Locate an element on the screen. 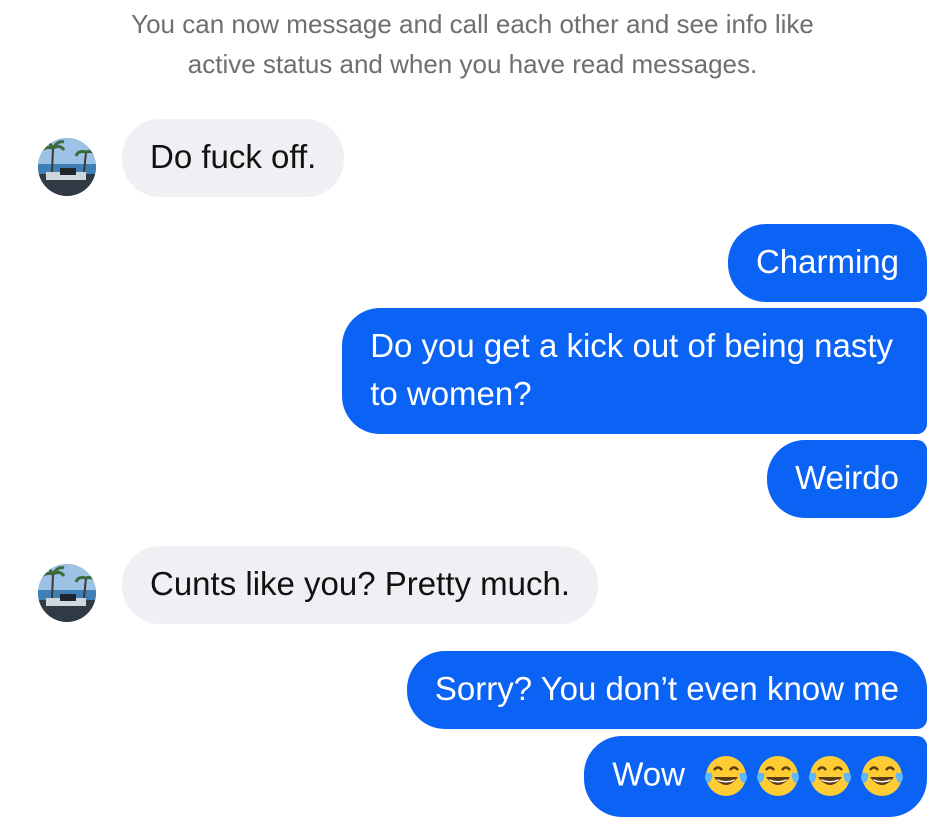 This screenshot has width=945, height=817. message-text: Cunts like you? Pretty much. is located at coordinates (360, 583).